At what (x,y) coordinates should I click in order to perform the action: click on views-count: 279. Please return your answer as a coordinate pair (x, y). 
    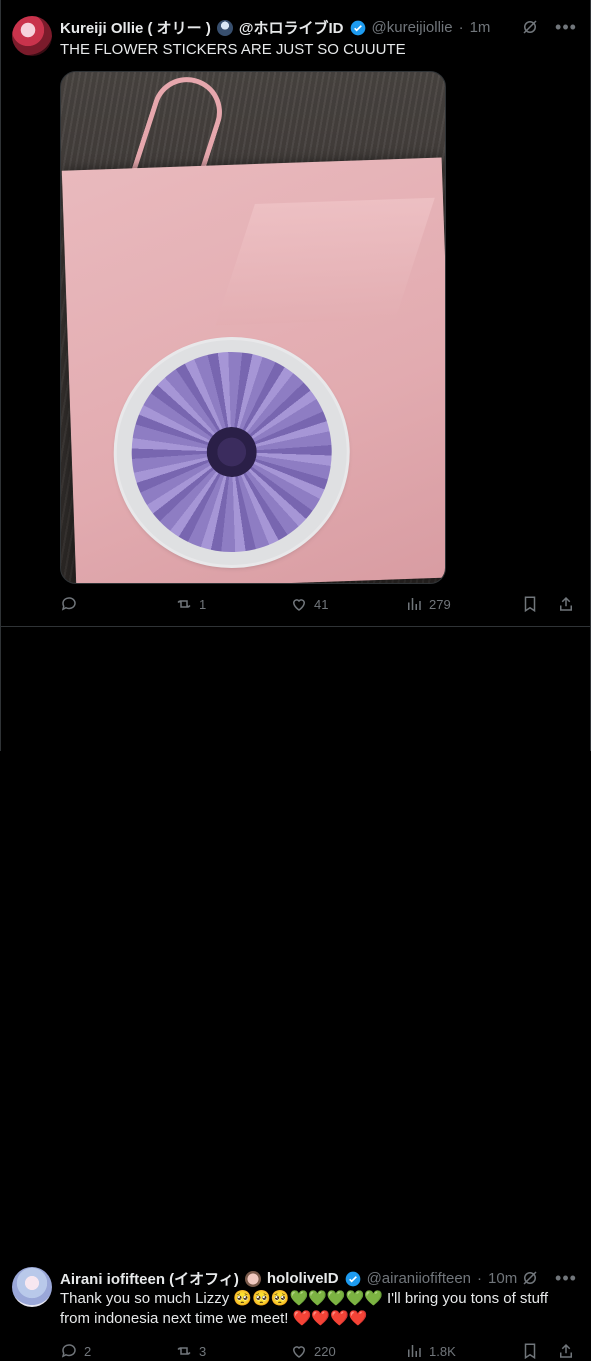
    Looking at the image, I should click on (440, 604).